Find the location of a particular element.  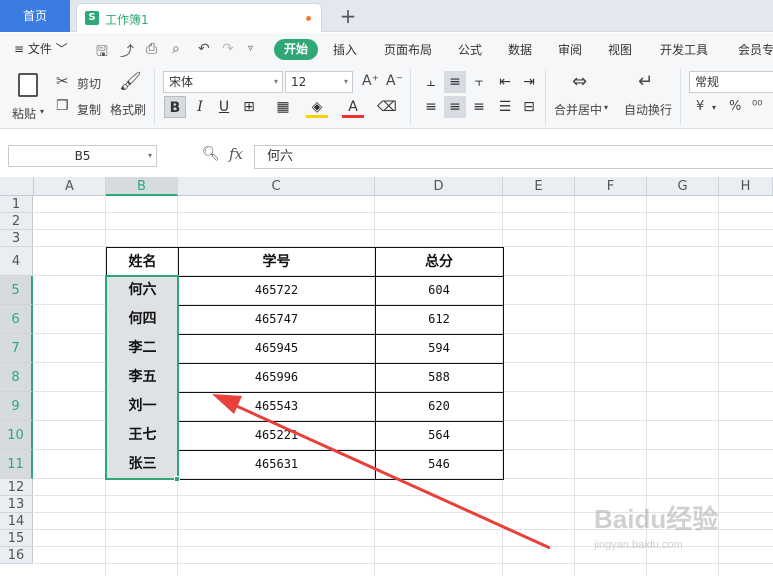

fill-handle is located at coordinates (177, 479).